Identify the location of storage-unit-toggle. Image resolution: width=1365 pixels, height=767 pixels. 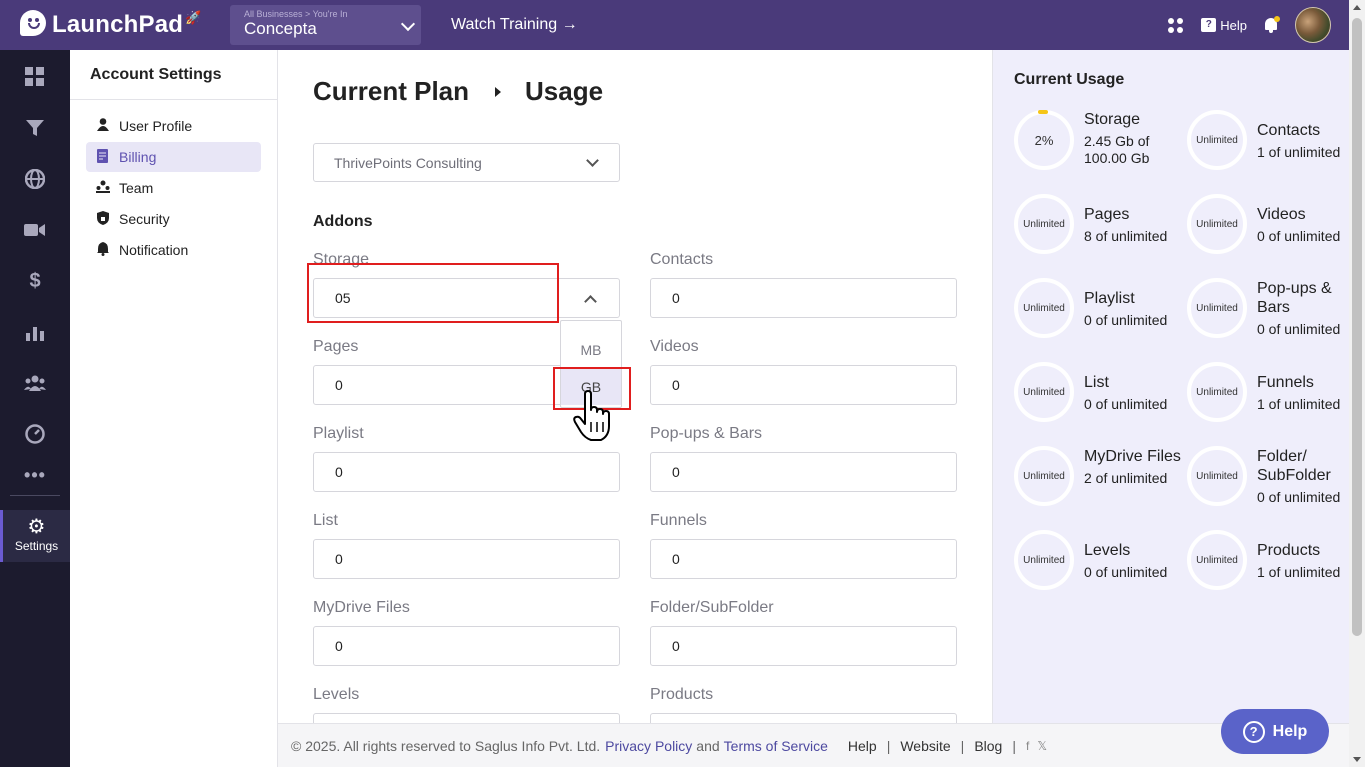
(590, 298).